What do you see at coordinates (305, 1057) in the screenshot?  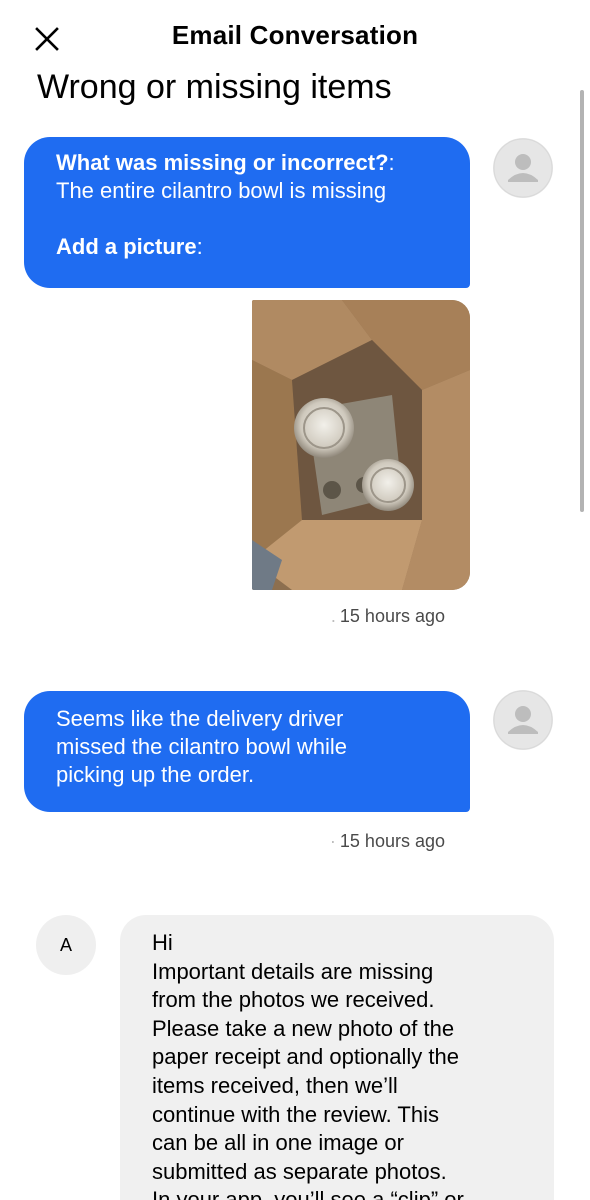 I see `message-line: paper receipt and optionally the` at bounding box center [305, 1057].